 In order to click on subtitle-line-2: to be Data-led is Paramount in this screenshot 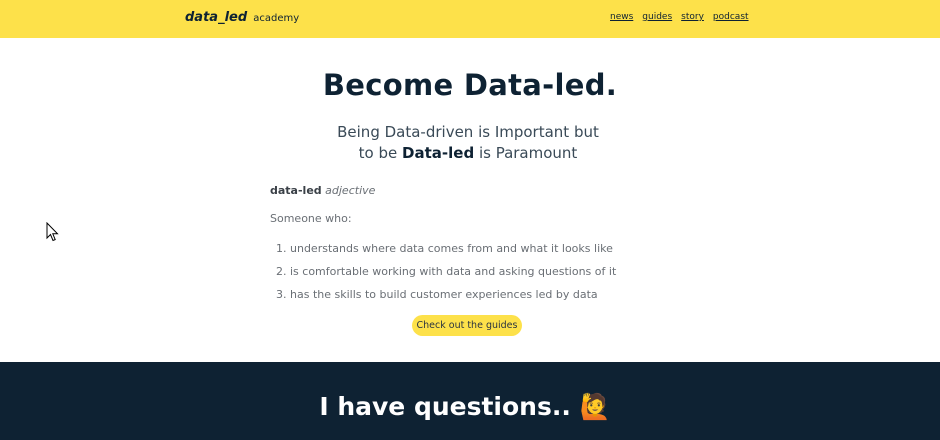, I will do `click(468, 153)`.